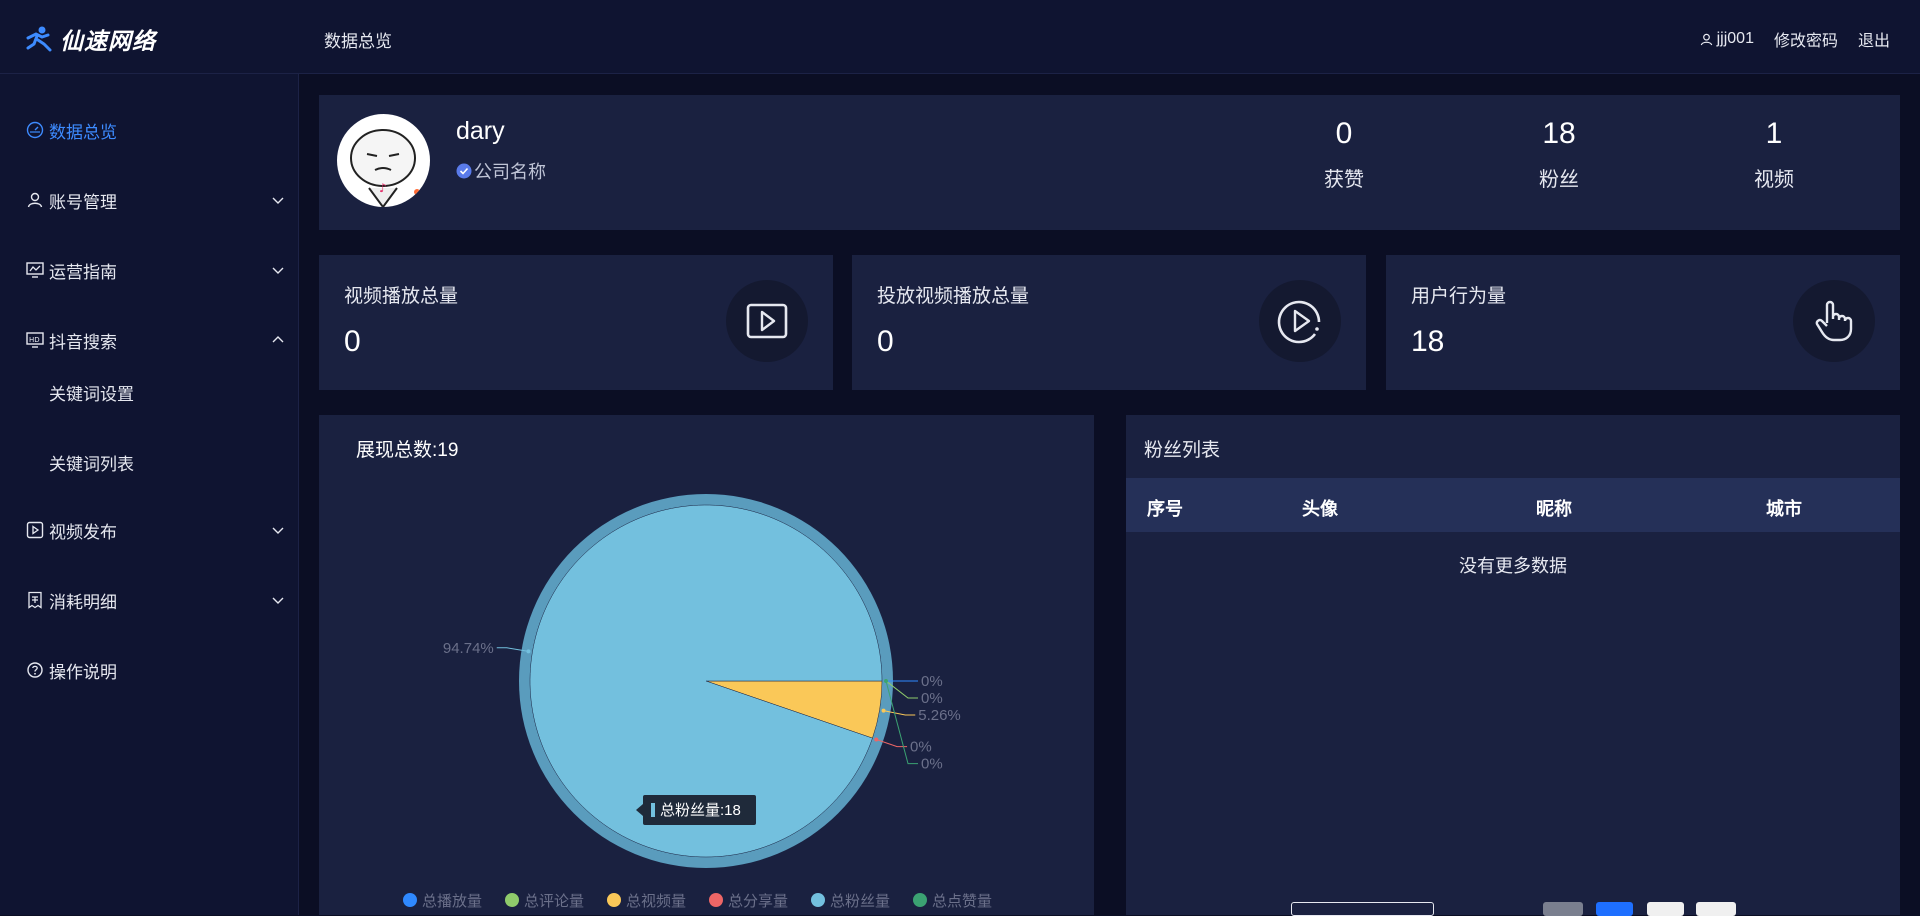  What do you see at coordinates (576, 322) in the screenshot?
I see `metric-card-video-plays: 视频播放总量 0` at bounding box center [576, 322].